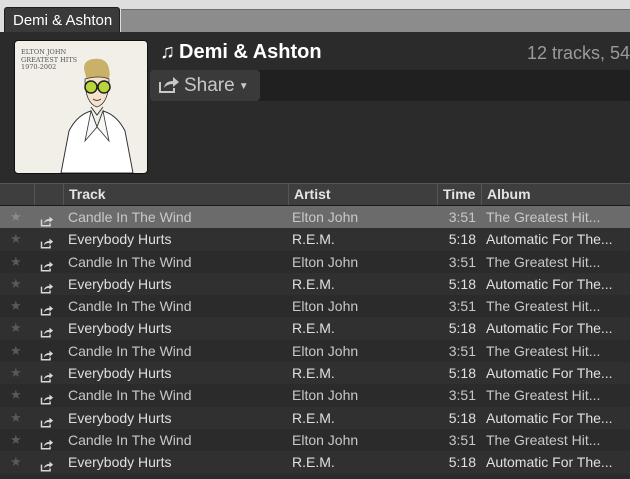 Image resolution: width=630 pixels, height=479 pixels. I want to click on column-header-bar: Track Artist Time Album, so click(315, 194).